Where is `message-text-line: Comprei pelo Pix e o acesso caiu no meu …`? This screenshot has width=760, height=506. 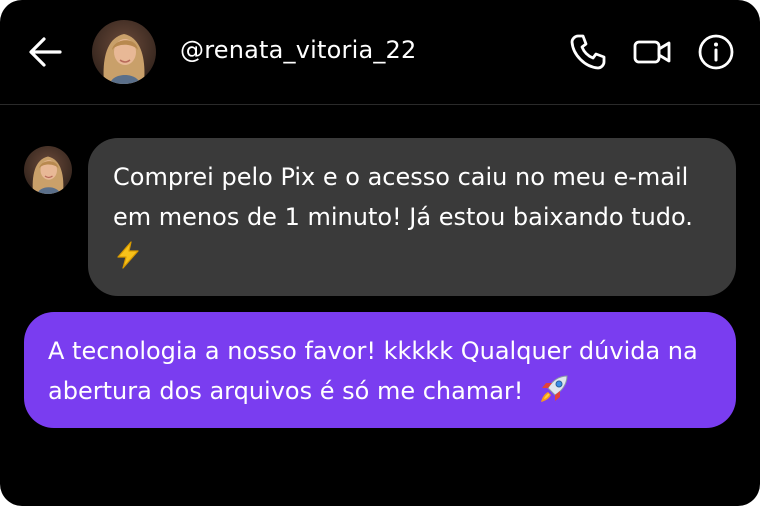
message-text-line: Comprei pelo Pix e o acesso caiu no meu … is located at coordinates (401, 177).